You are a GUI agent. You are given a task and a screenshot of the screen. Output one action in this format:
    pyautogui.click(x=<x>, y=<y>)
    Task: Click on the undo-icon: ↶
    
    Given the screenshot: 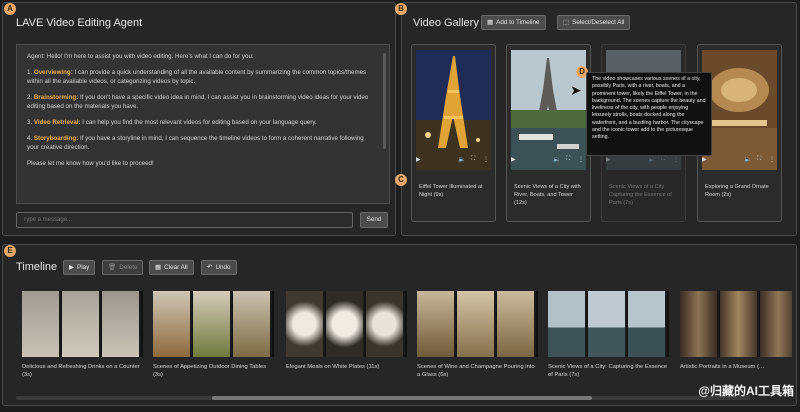 What is the action you would take?
    pyautogui.click(x=210, y=267)
    